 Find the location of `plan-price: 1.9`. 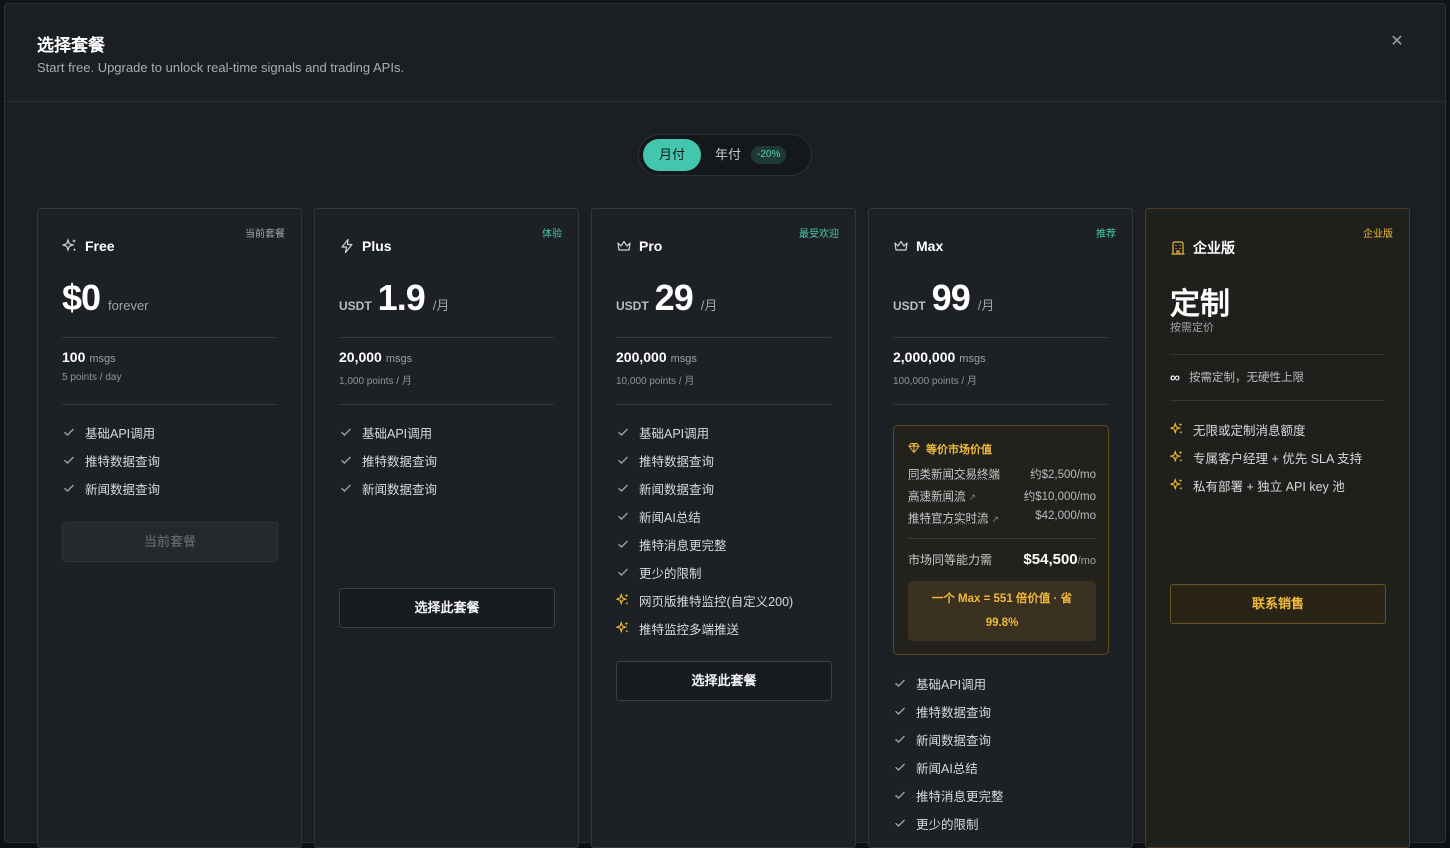

plan-price: 1.9 is located at coordinates (401, 297).